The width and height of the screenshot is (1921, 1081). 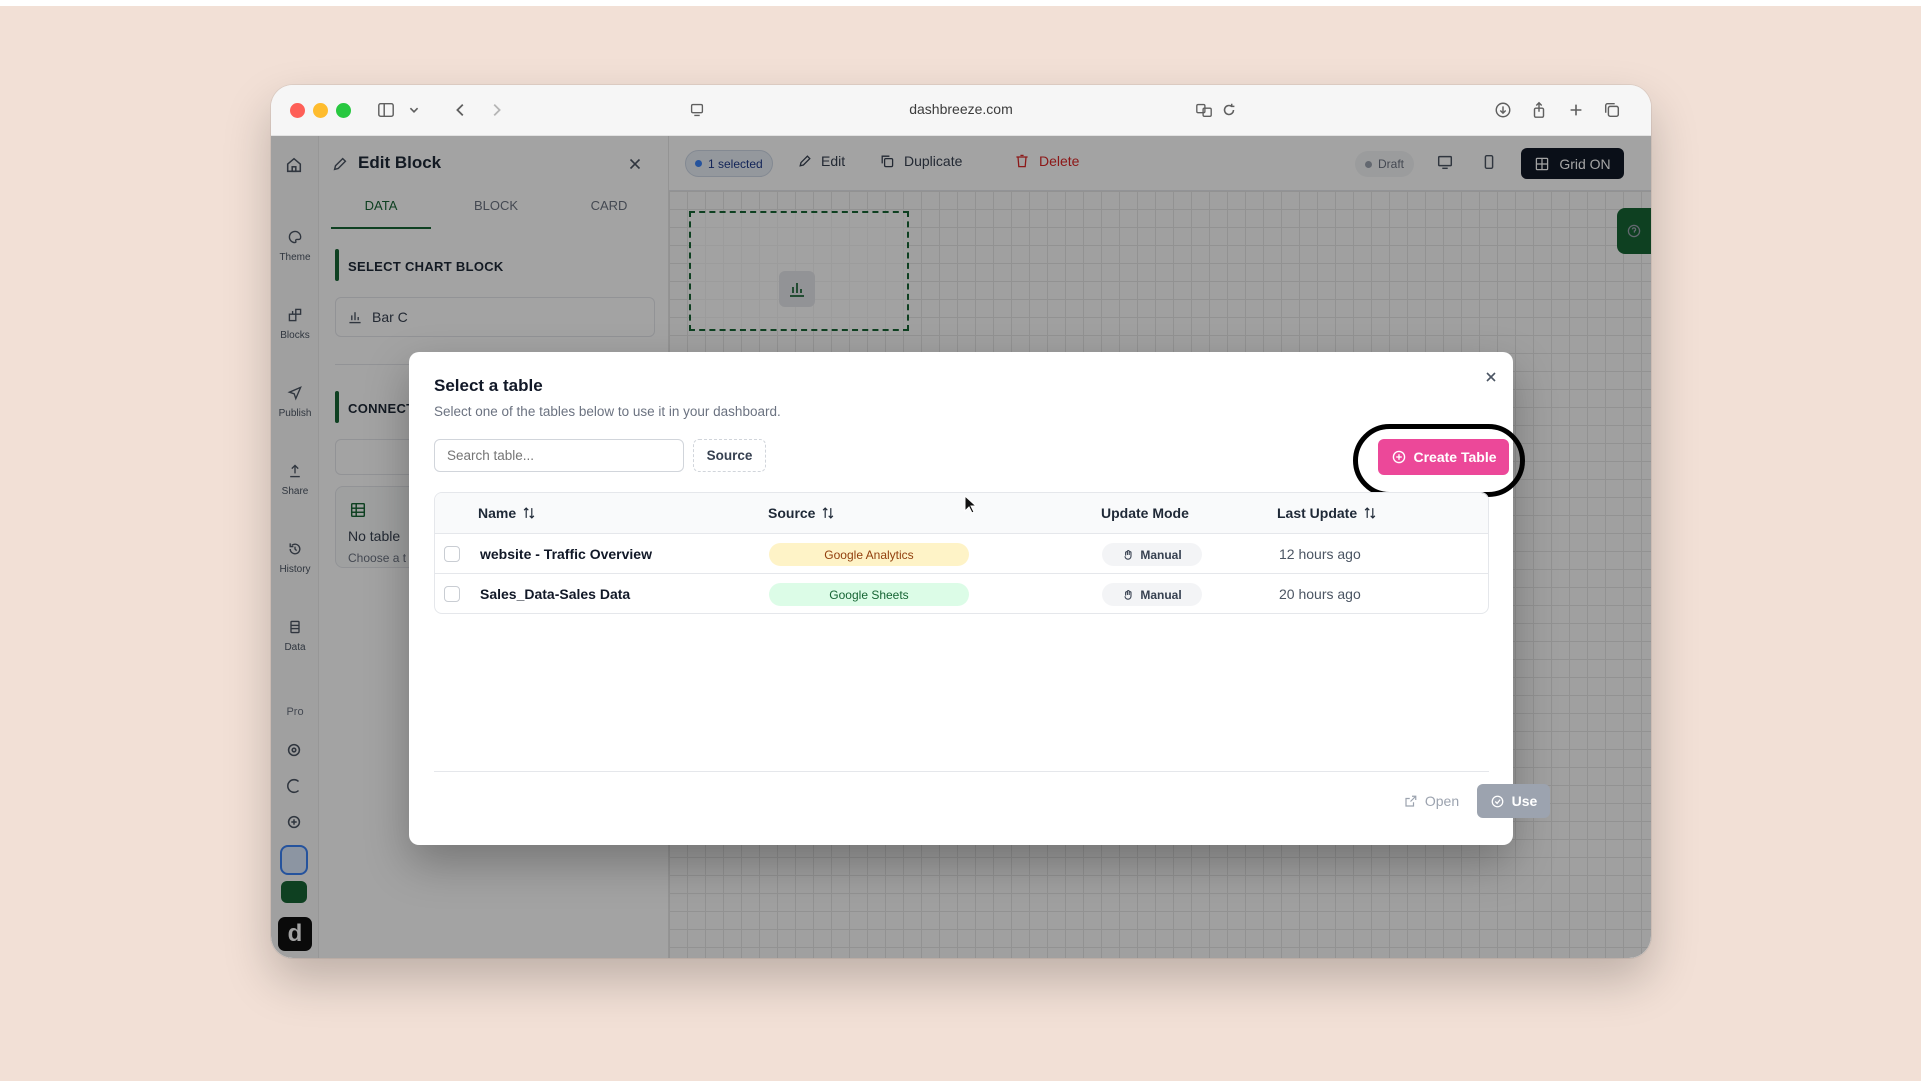 What do you see at coordinates (1576, 110) in the screenshot?
I see `new-tab-icon` at bounding box center [1576, 110].